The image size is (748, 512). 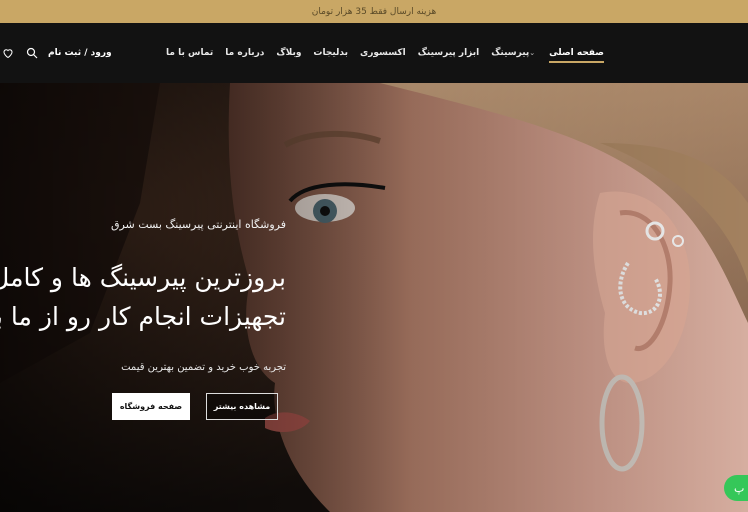 I want to click on chevron-down-icon: ⌄, so click(x=532, y=53).